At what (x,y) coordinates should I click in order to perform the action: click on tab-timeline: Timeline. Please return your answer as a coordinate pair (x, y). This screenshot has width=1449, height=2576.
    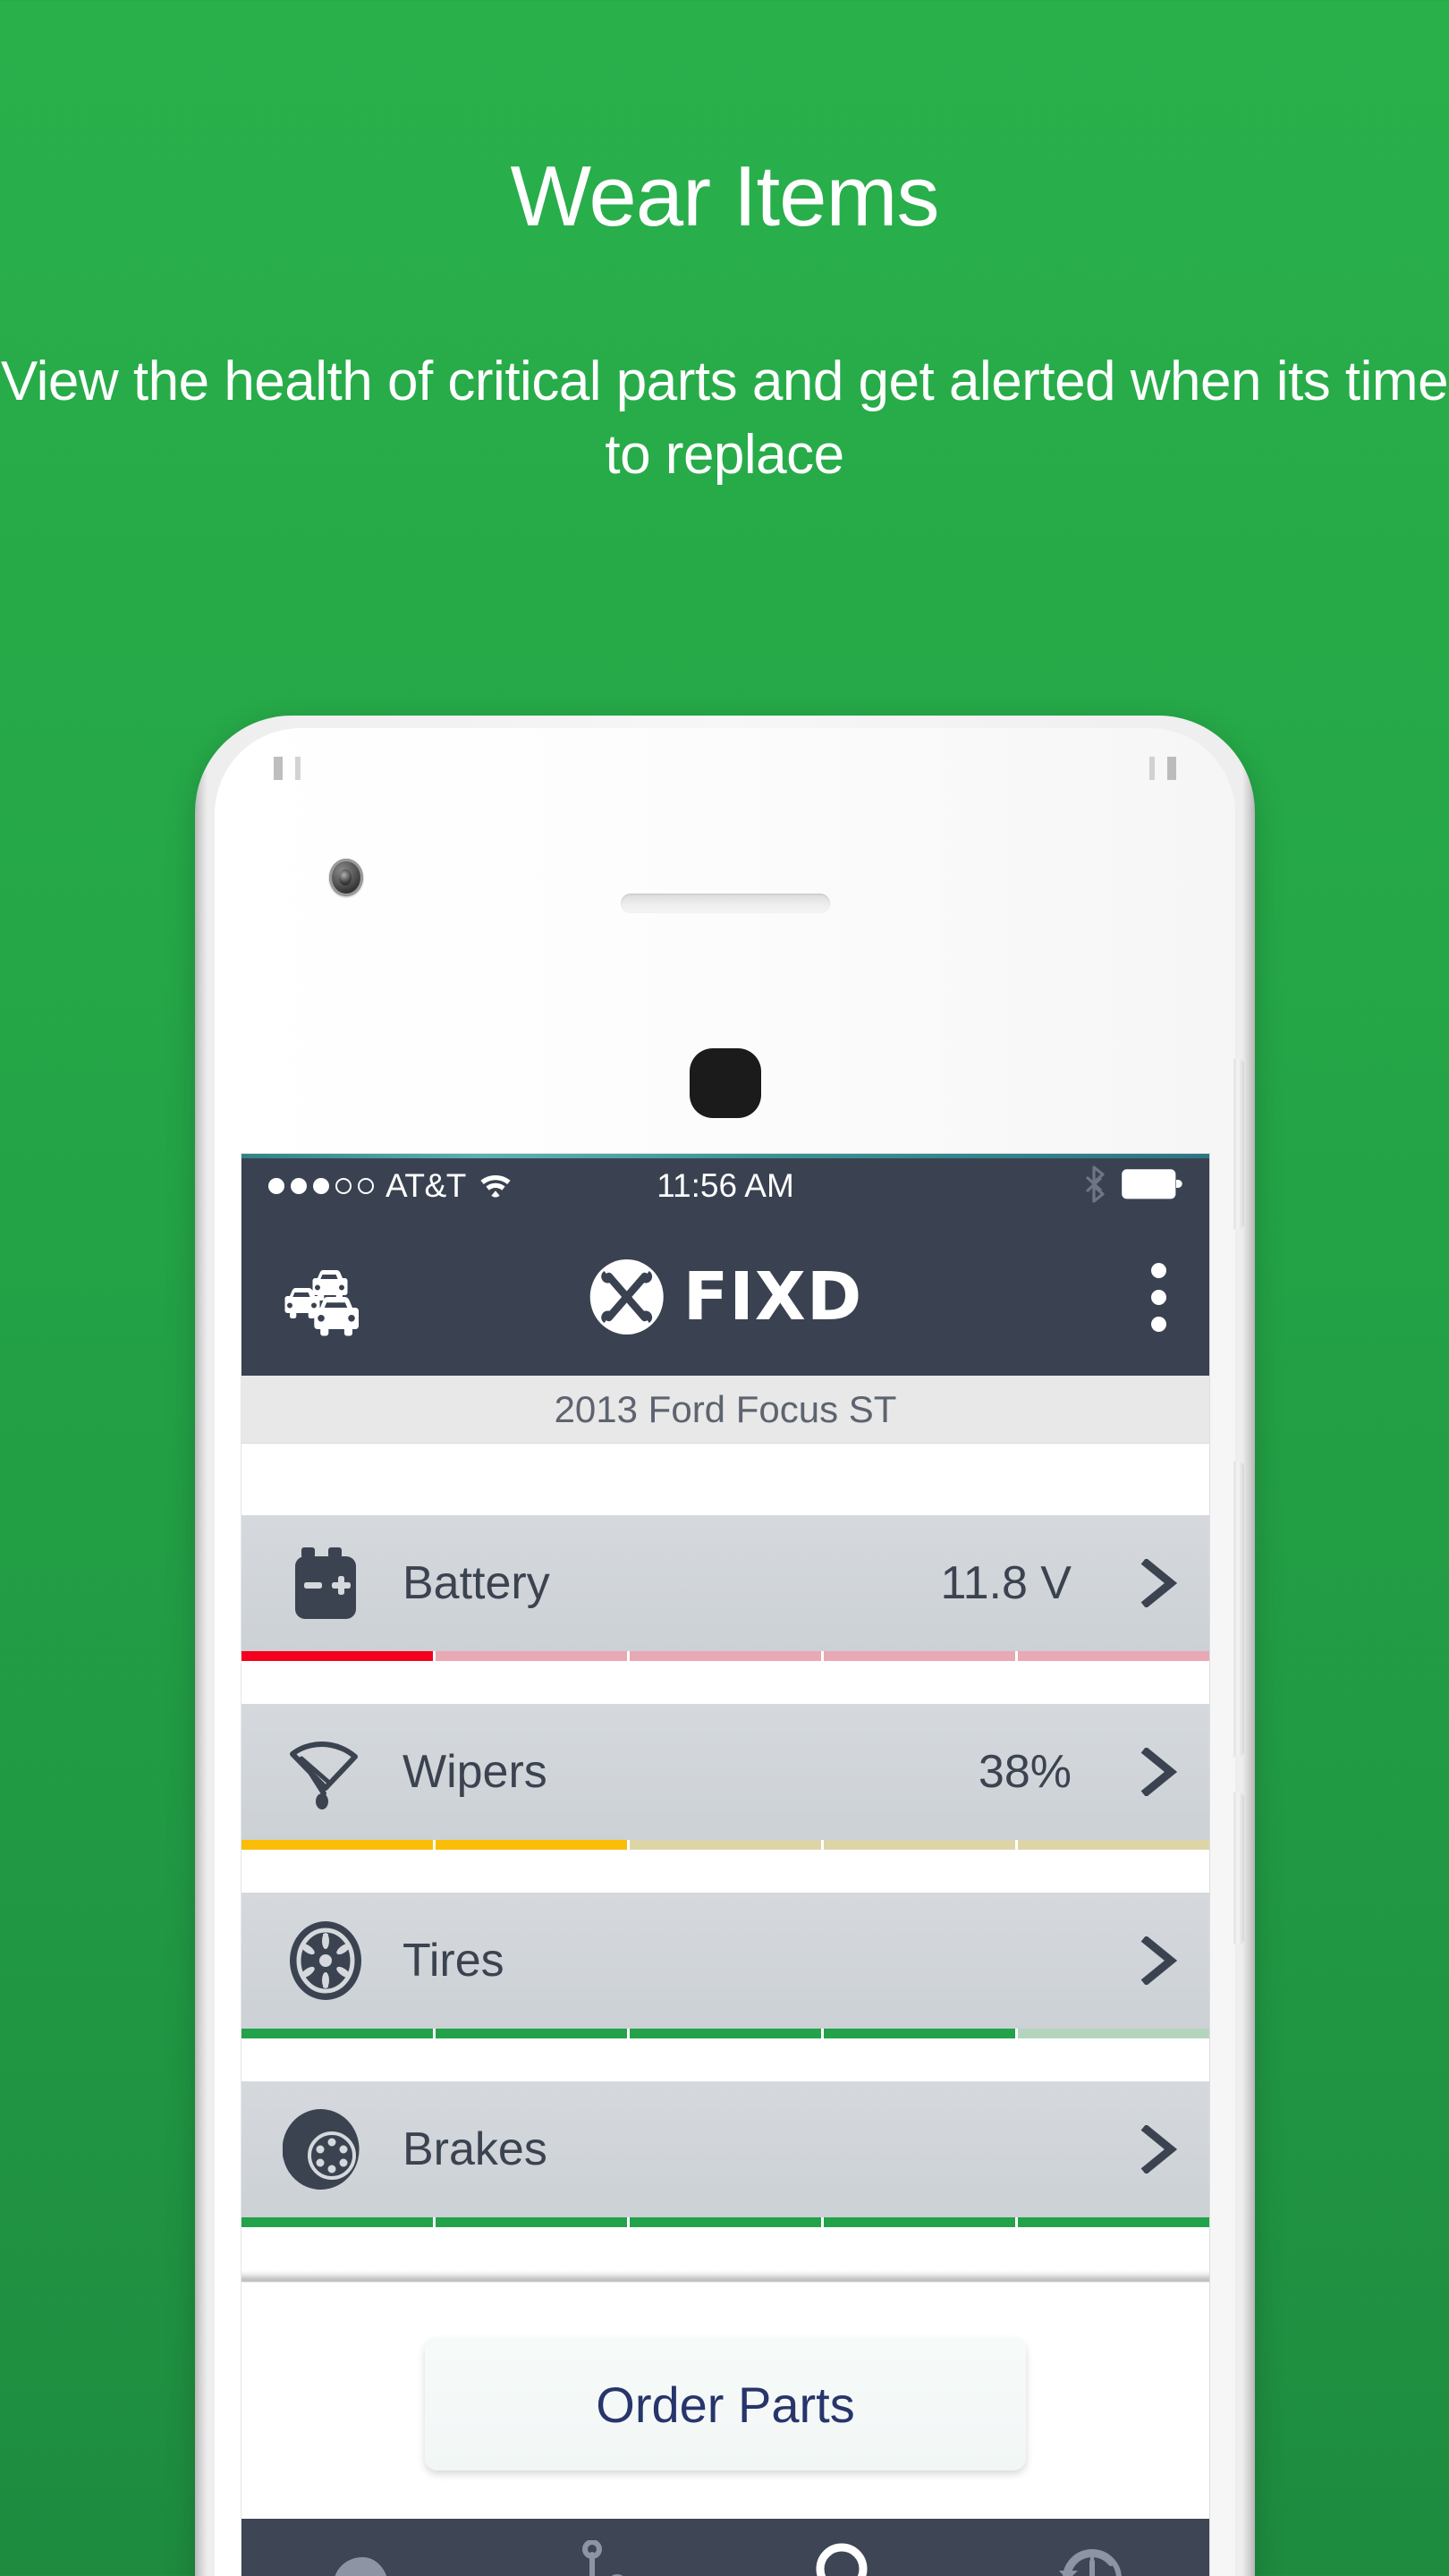
    Looking at the image, I should click on (605, 2558).